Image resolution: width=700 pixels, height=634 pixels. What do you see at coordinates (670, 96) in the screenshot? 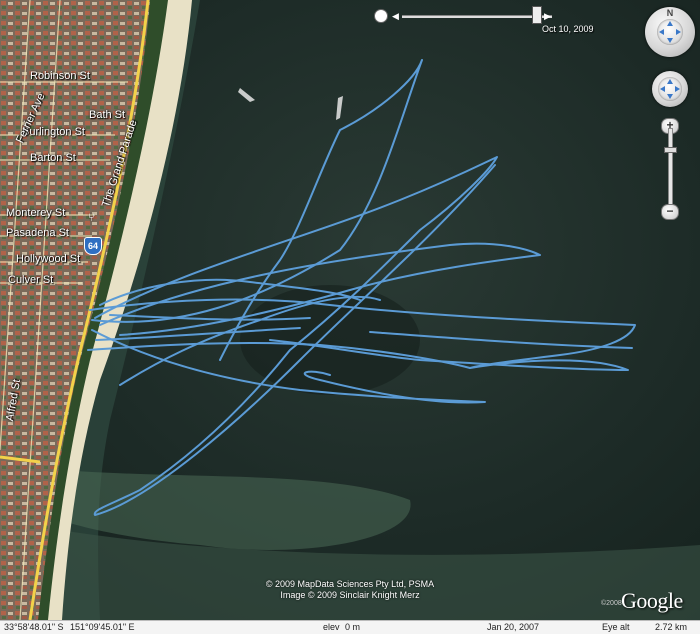
I see `move-down-arrow-icon` at bounding box center [670, 96].